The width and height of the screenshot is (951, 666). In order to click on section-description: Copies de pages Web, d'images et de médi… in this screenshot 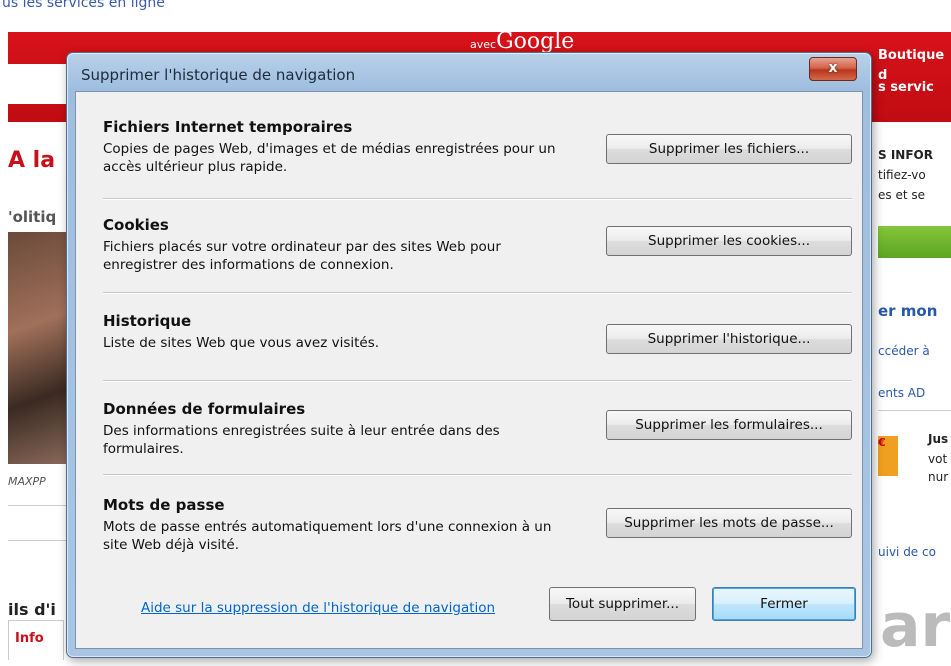, I will do `click(329, 158)`.